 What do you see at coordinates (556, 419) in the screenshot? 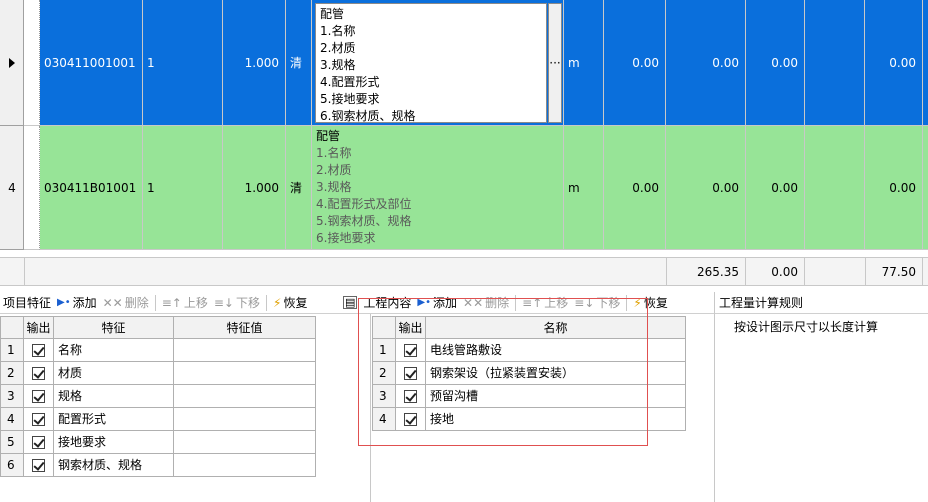
I see `work-name: 接地` at bounding box center [556, 419].